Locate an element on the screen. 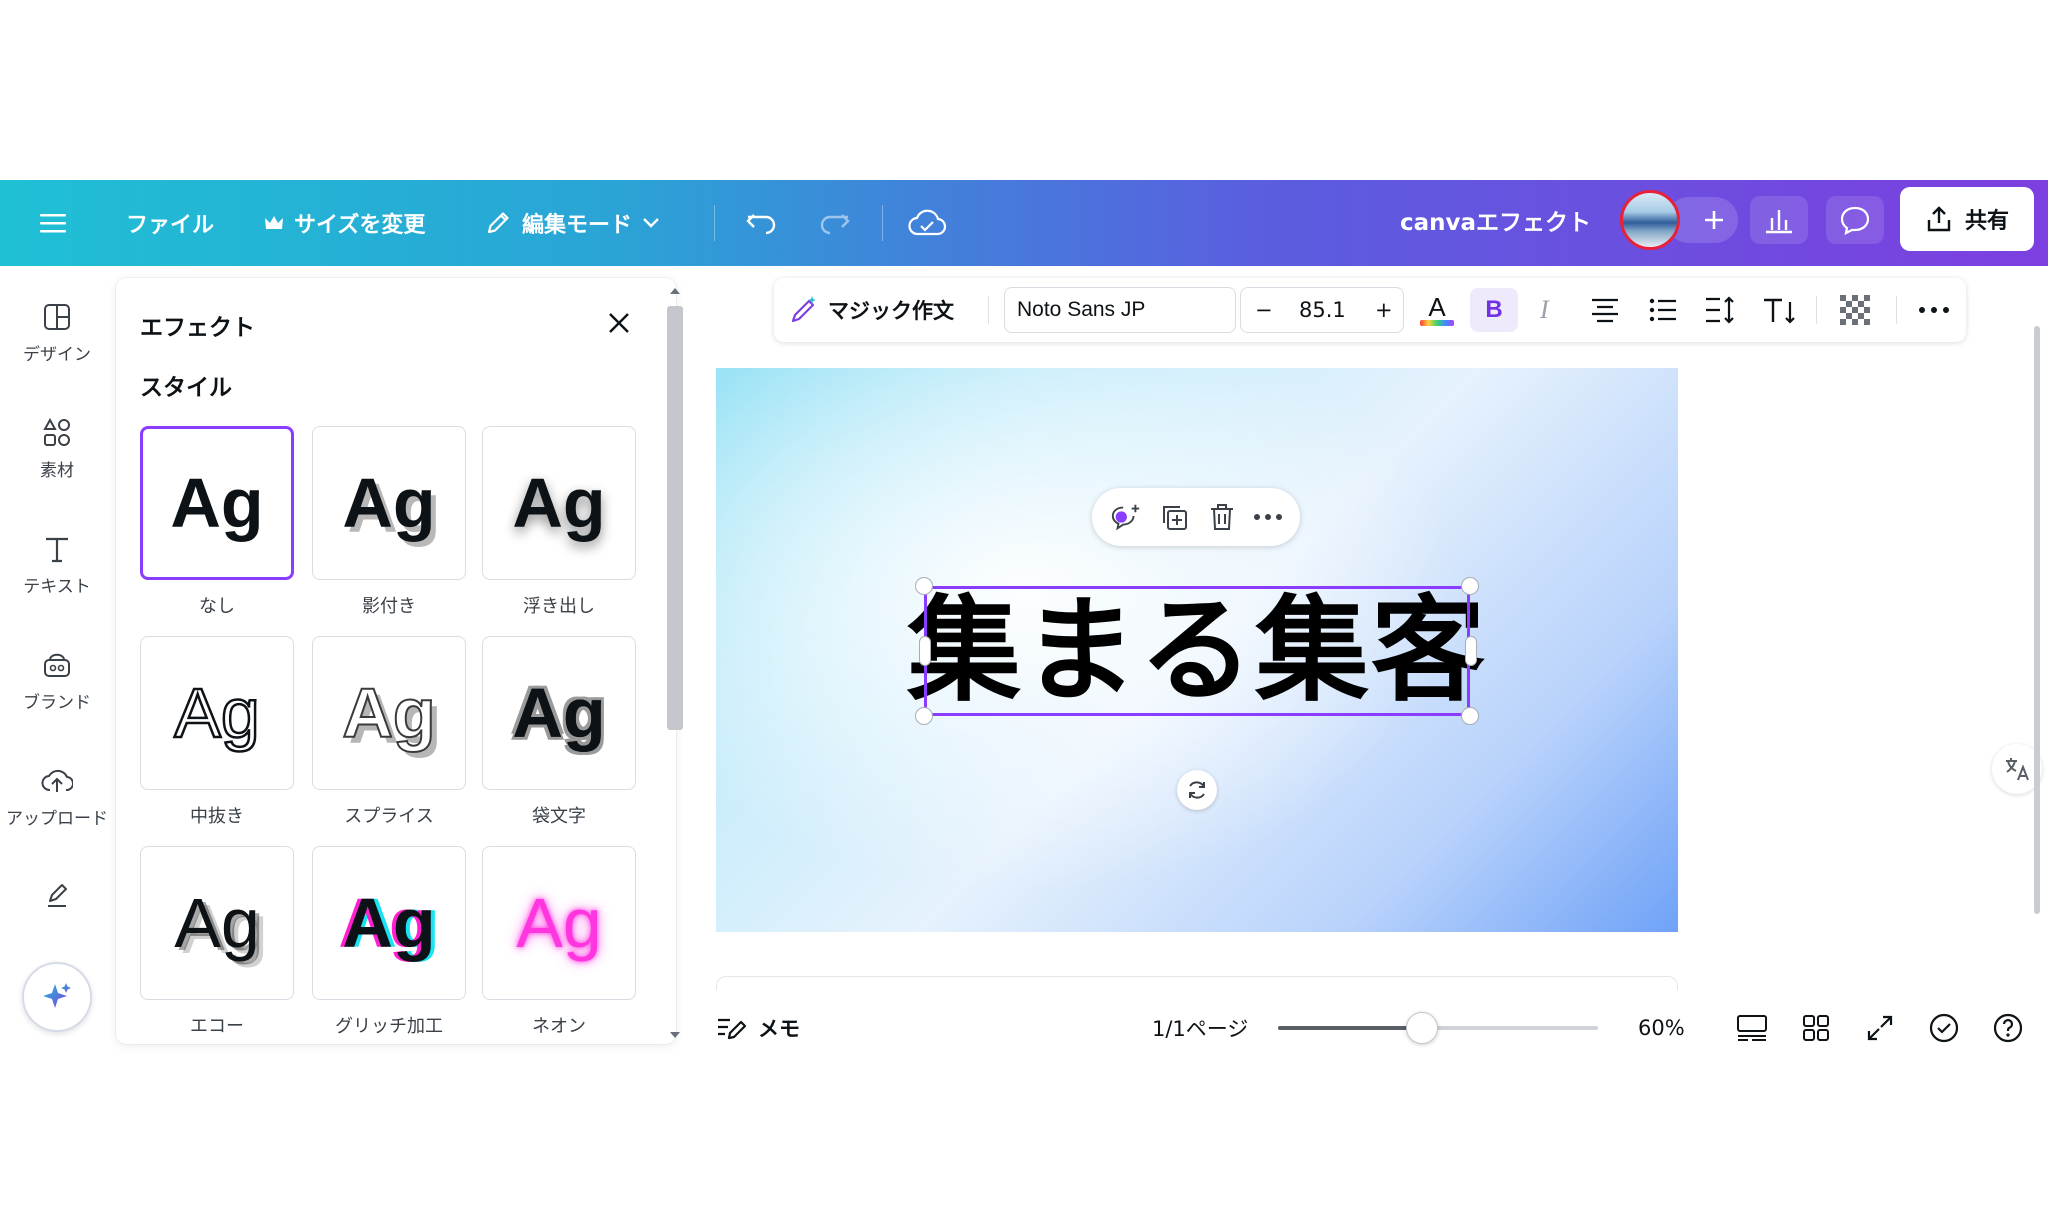  page-indicator: 1/1ページ is located at coordinates (1200, 1028).